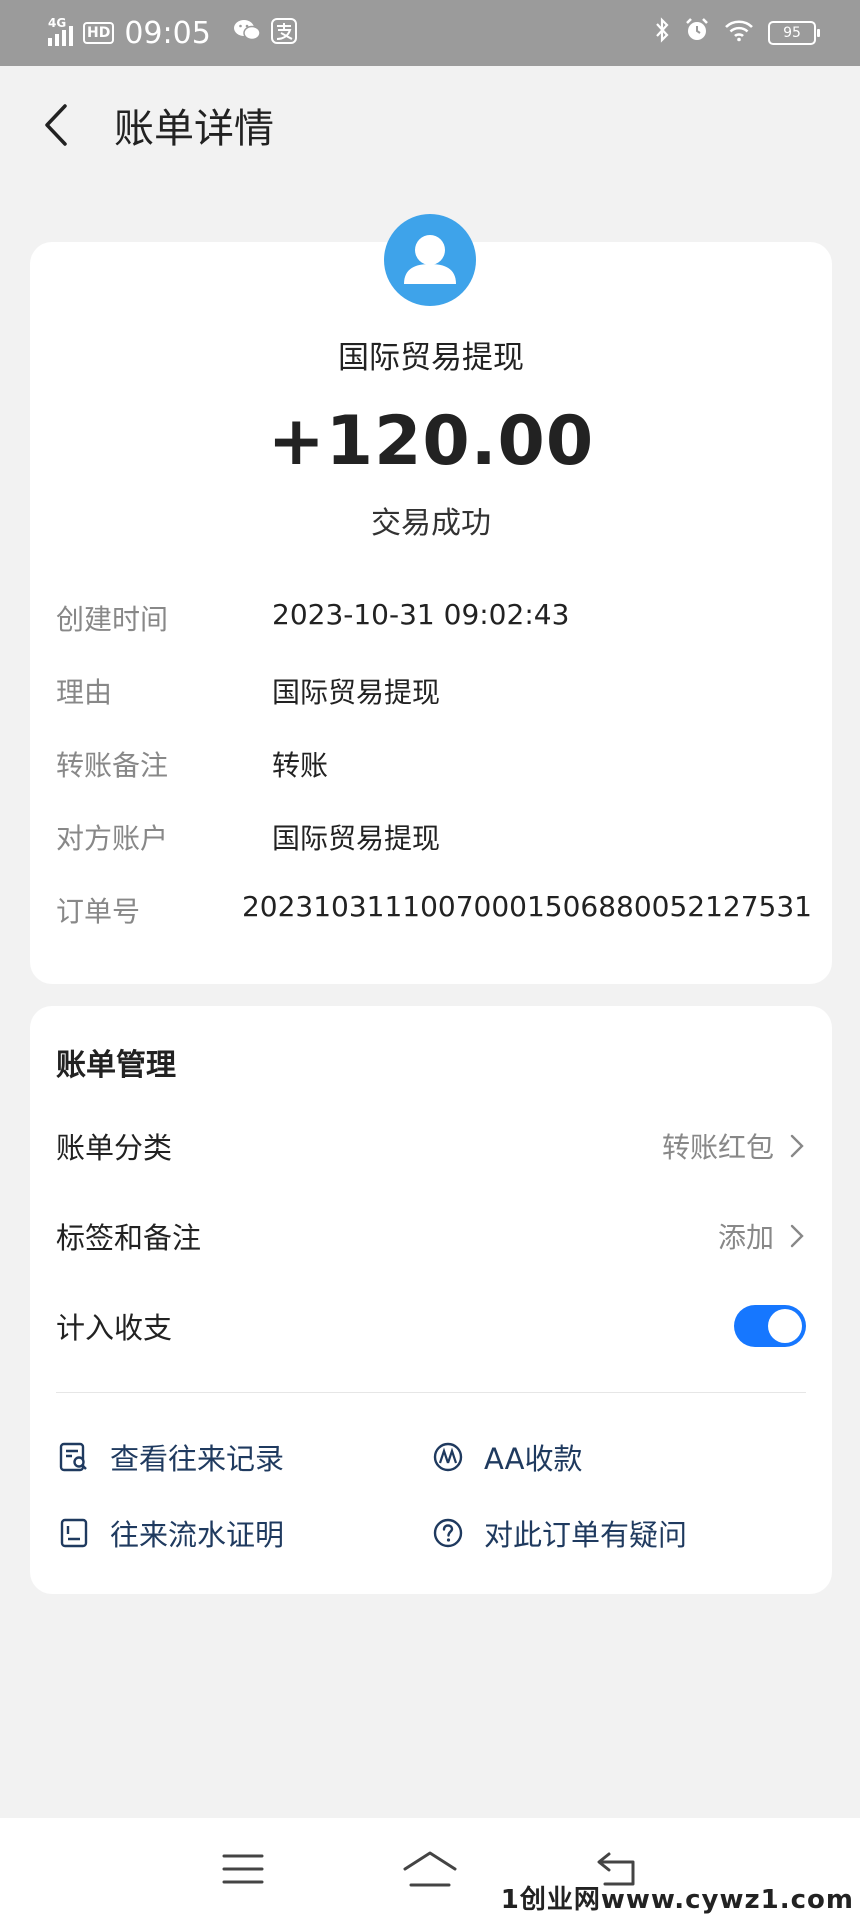 The width and height of the screenshot is (860, 1920). I want to click on manage-label: 计入收支, so click(114, 1328).